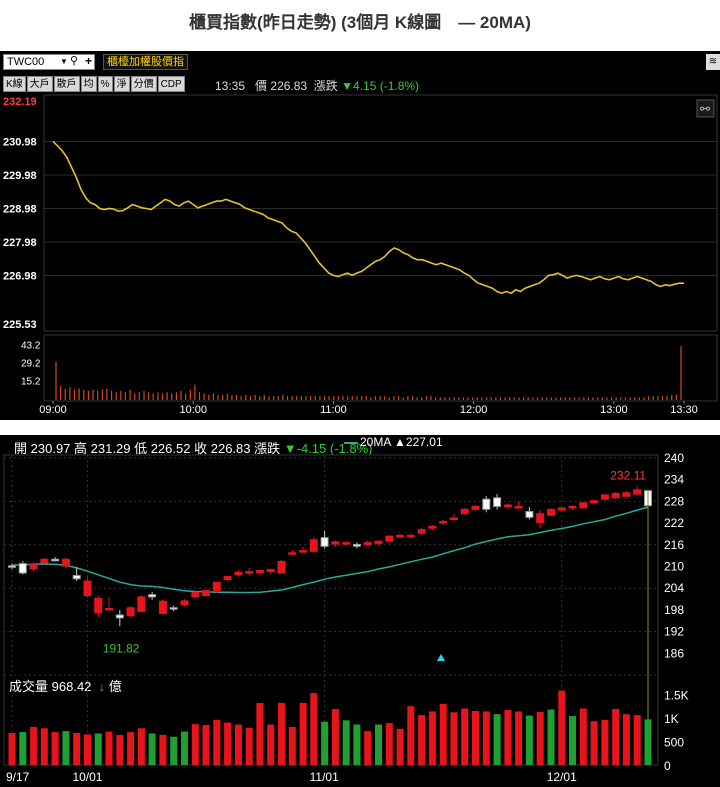 Image resolution: width=720 pixels, height=787 pixels. Describe the element at coordinates (674, 480) in the screenshot. I see `y-tick-label: 234` at that location.